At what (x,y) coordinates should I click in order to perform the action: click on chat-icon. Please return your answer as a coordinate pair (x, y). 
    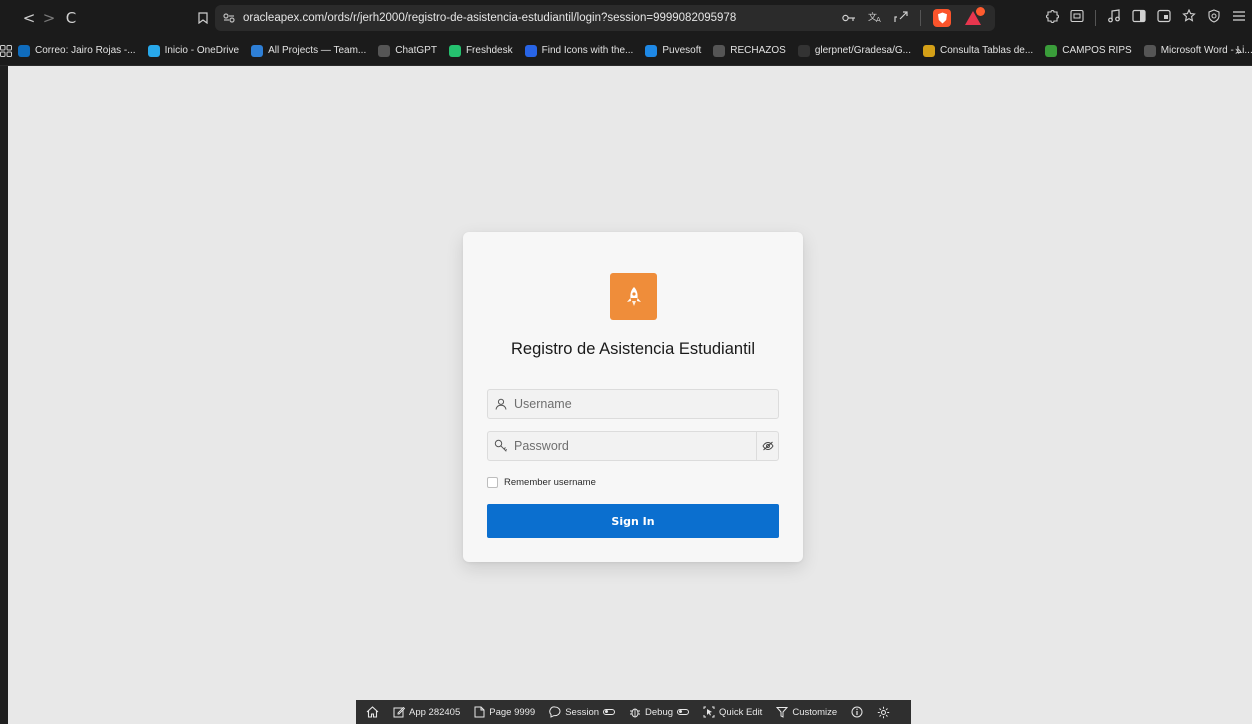
    Looking at the image, I should click on (555, 712).